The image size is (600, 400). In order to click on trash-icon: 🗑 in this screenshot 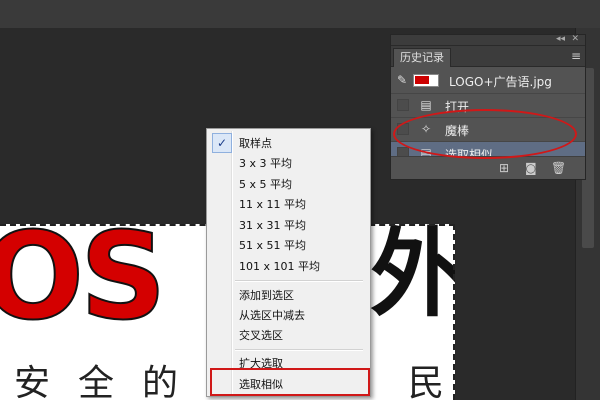, I will do `click(558, 168)`.